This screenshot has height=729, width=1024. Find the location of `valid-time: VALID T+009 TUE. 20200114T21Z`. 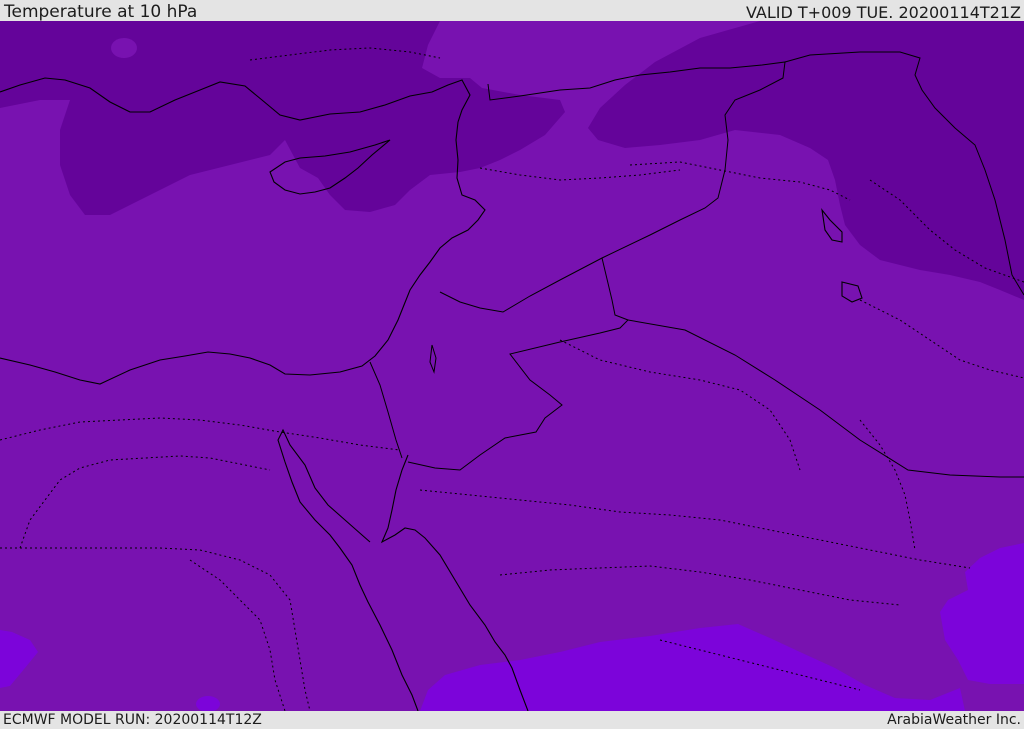

valid-time: VALID T+009 TUE. 20200114T21Z is located at coordinates (883, 12).